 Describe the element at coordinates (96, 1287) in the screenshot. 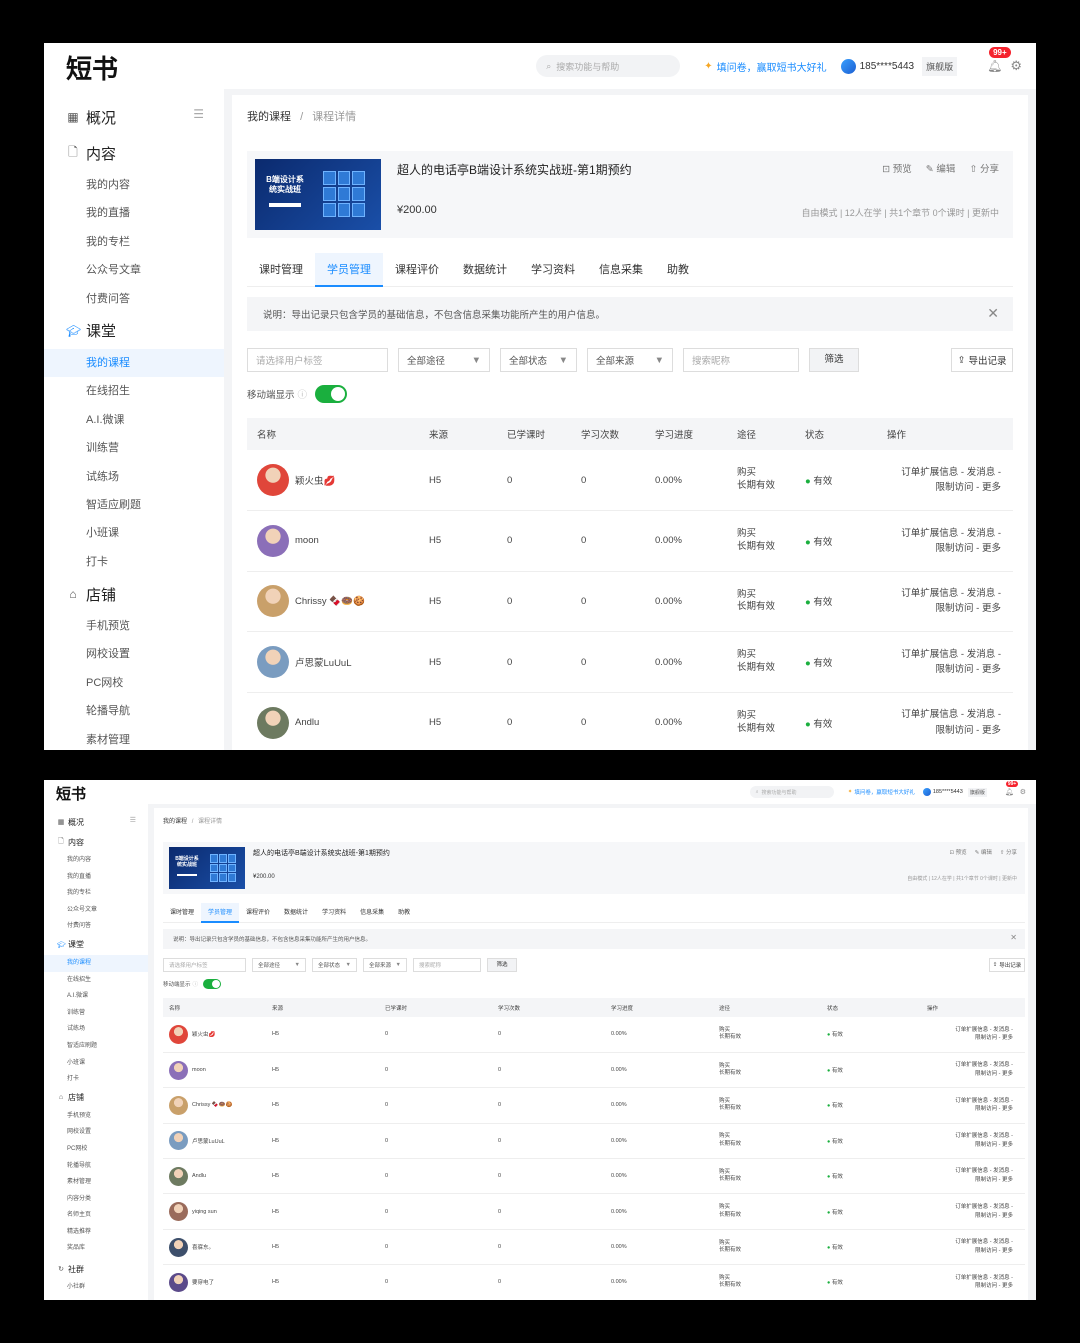

I see `sidebar-item: 小社群` at that location.